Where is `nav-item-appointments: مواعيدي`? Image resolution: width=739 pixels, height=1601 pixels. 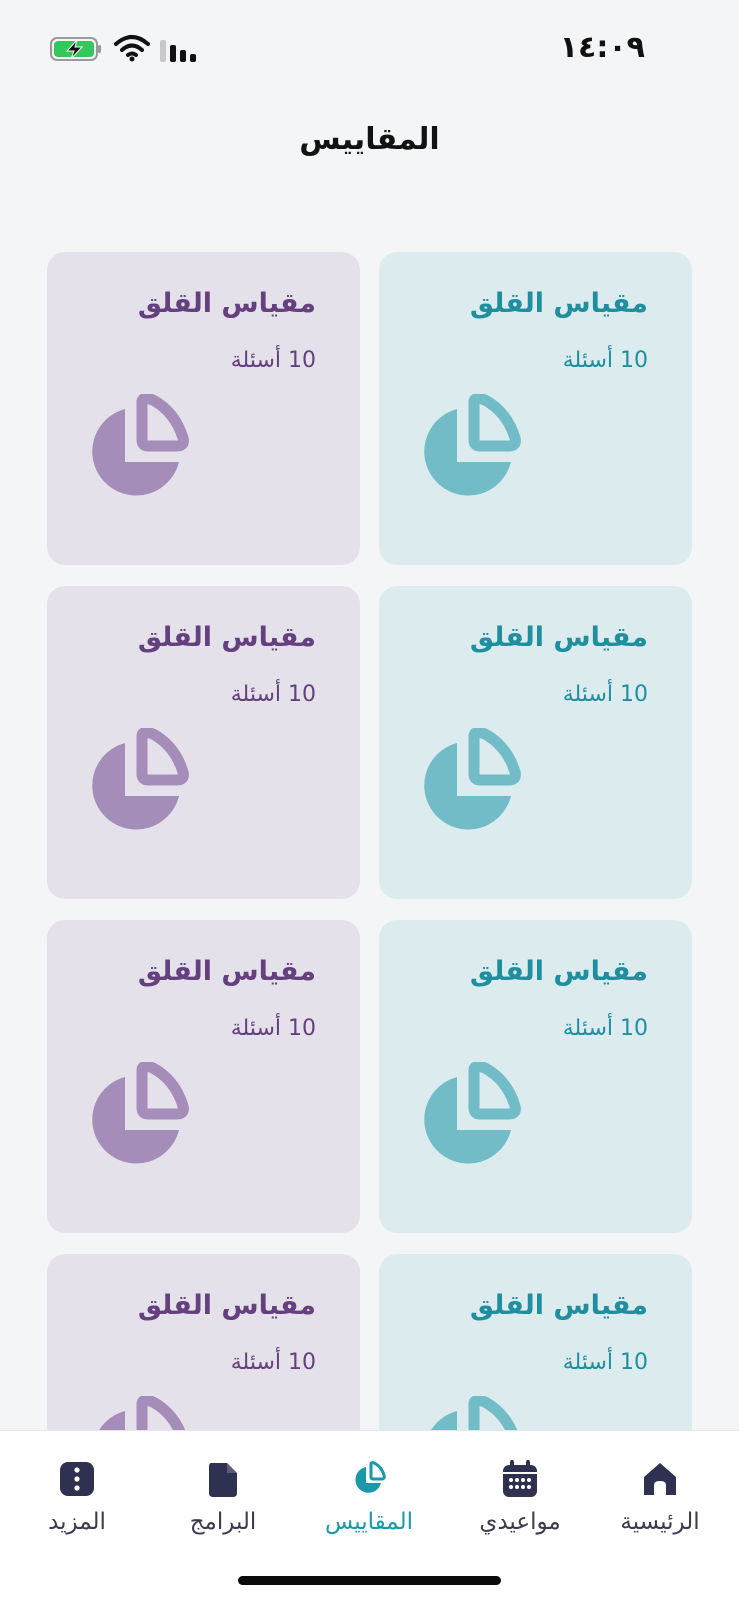 nav-item-appointments: مواعيدي is located at coordinates (520, 1497).